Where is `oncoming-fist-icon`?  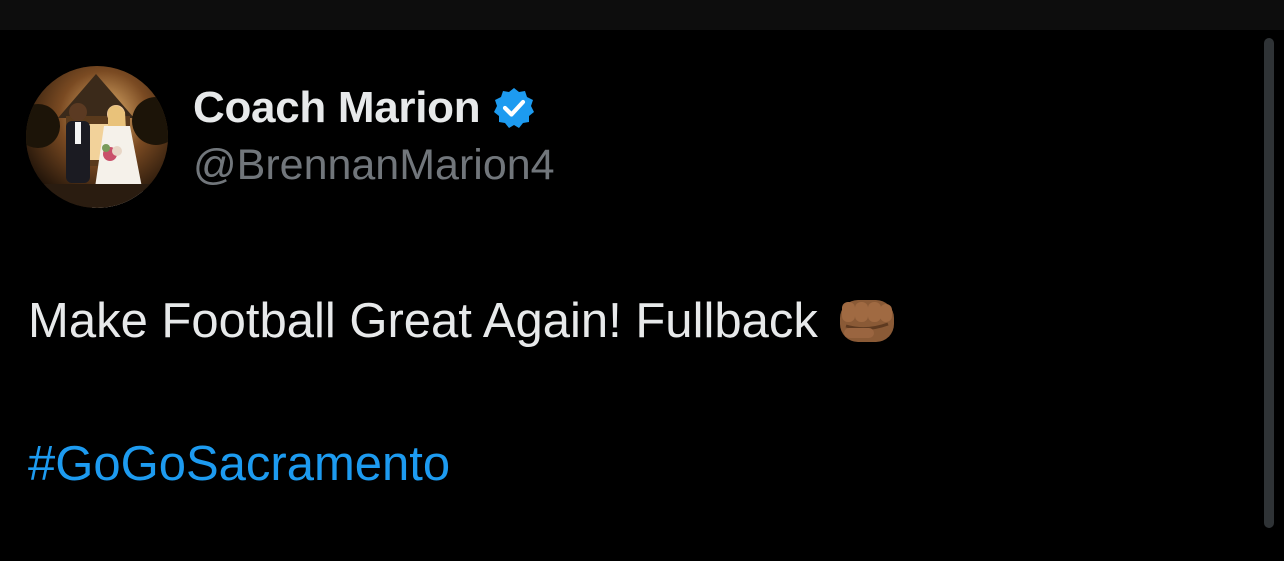 oncoming-fist-icon is located at coordinates (867, 321).